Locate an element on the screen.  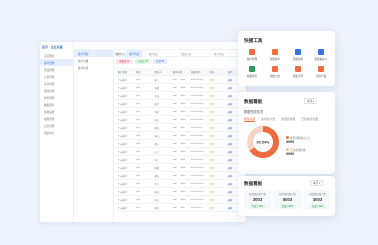
table-cell: 014 is located at coordinates (138, 183).